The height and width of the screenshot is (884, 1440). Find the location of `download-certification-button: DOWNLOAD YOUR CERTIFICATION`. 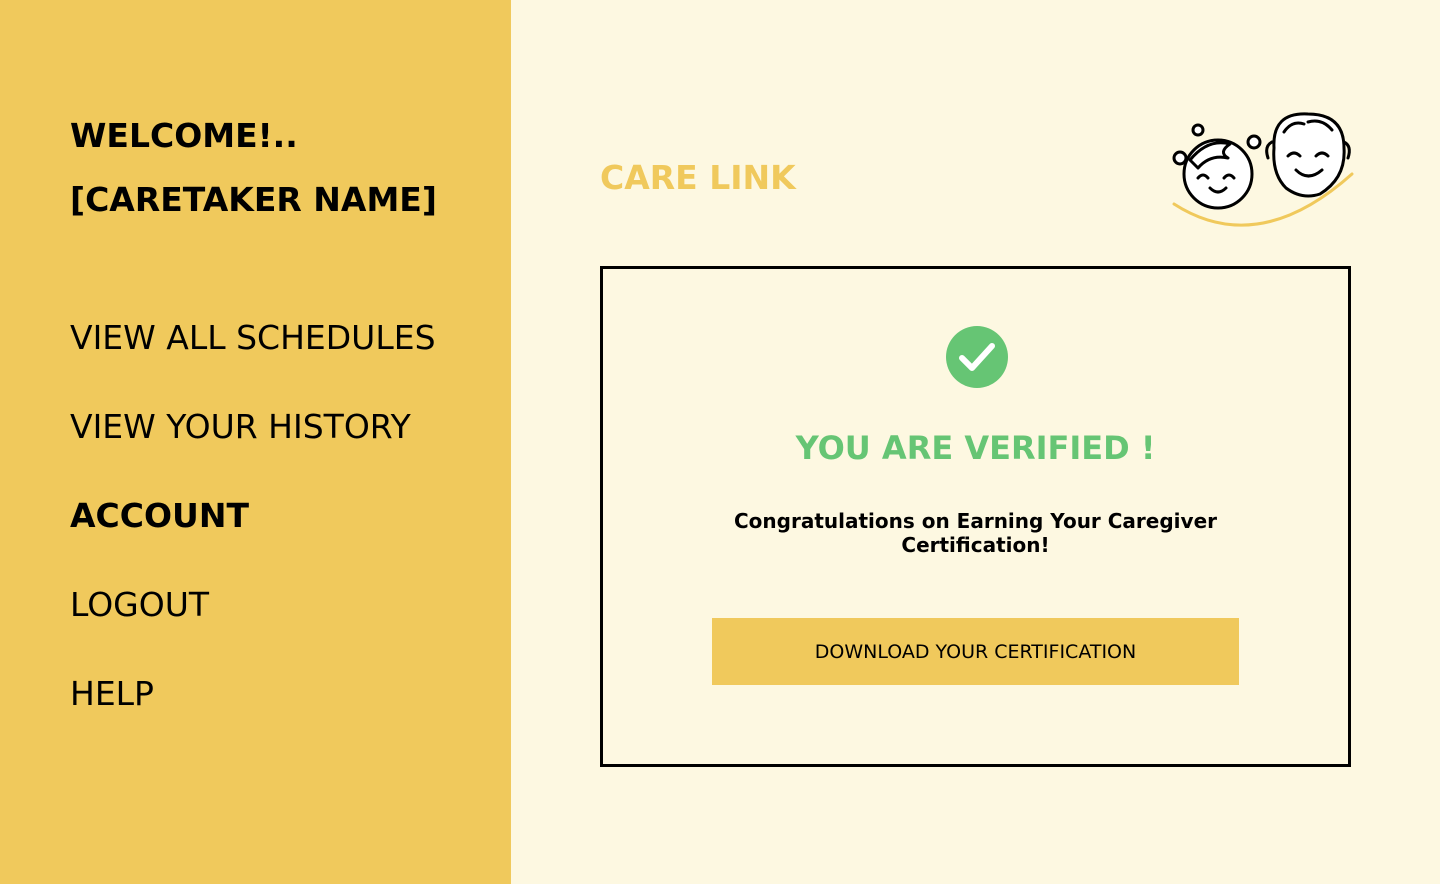

download-certification-button: DOWNLOAD YOUR CERTIFICATION is located at coordinates (975, 651).